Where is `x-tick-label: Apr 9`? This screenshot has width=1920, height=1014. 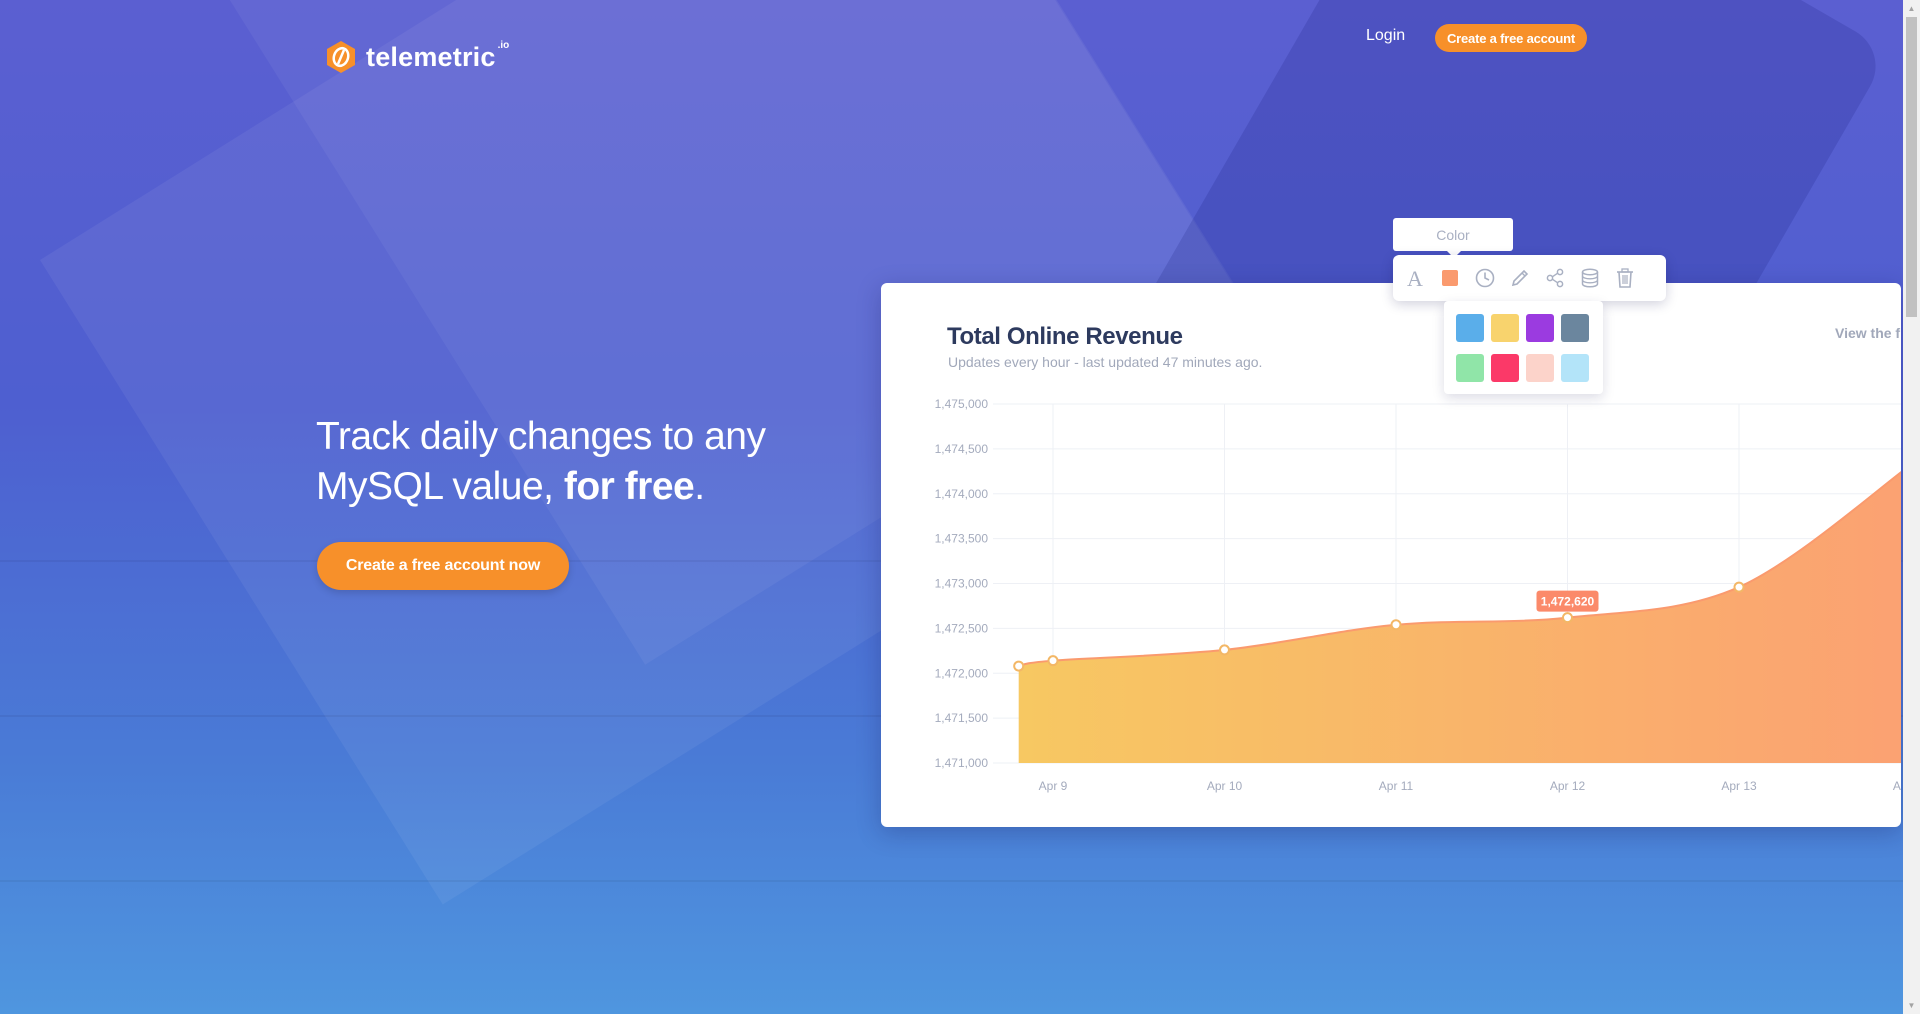 x-tick-label: Apr 9 is located at coordinates (1053, 786).